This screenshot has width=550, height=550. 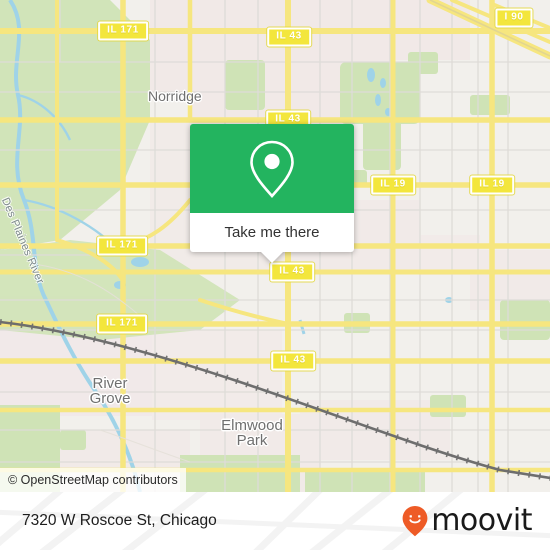 I want to click on route-shield-il-43-c: IL 43, so click(x=292, y=272).